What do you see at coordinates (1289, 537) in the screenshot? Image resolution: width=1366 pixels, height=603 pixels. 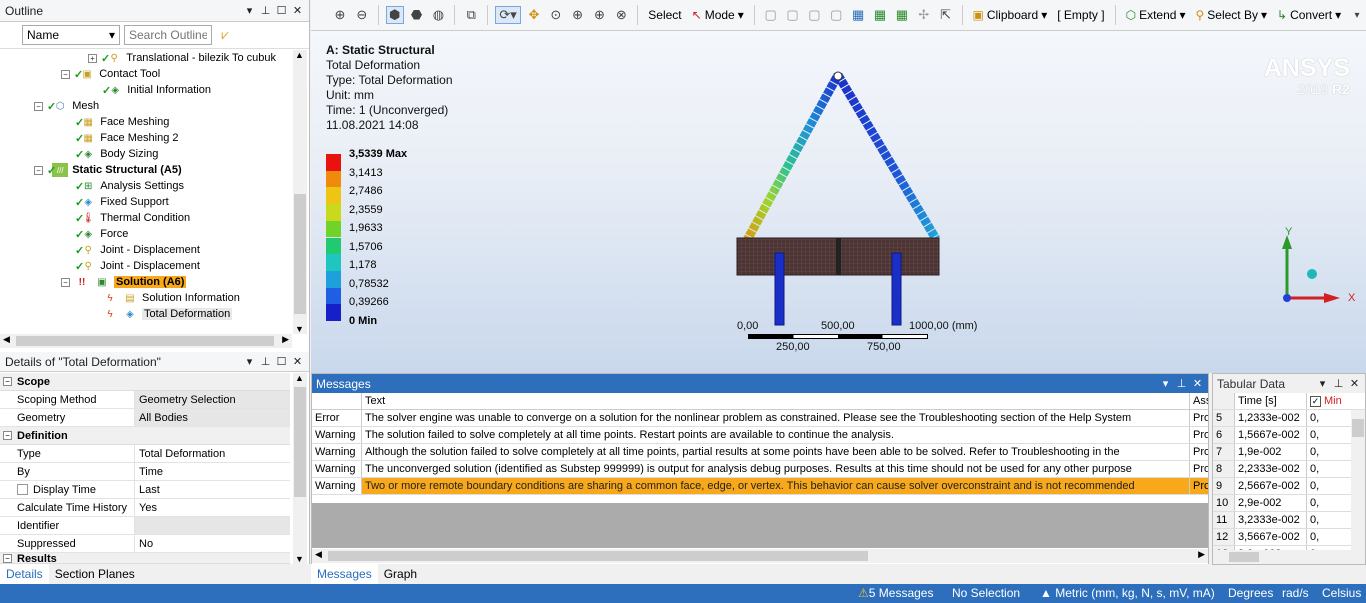 I see `table-row: 12 3,5667e-002 0,` at bounding box center [1289, 537].